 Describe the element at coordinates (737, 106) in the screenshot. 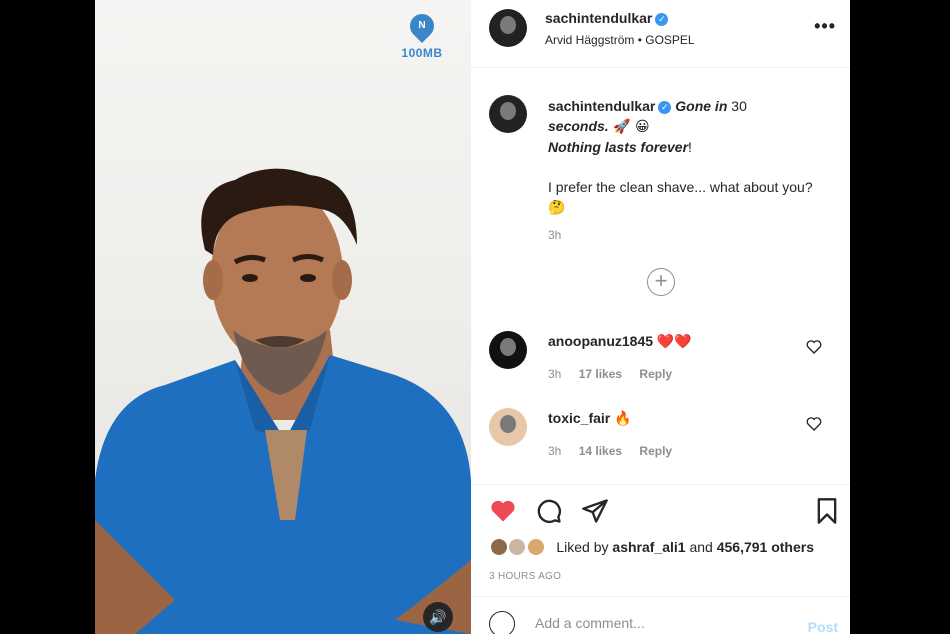

I see `caption-line1-rest: 30` at that location.